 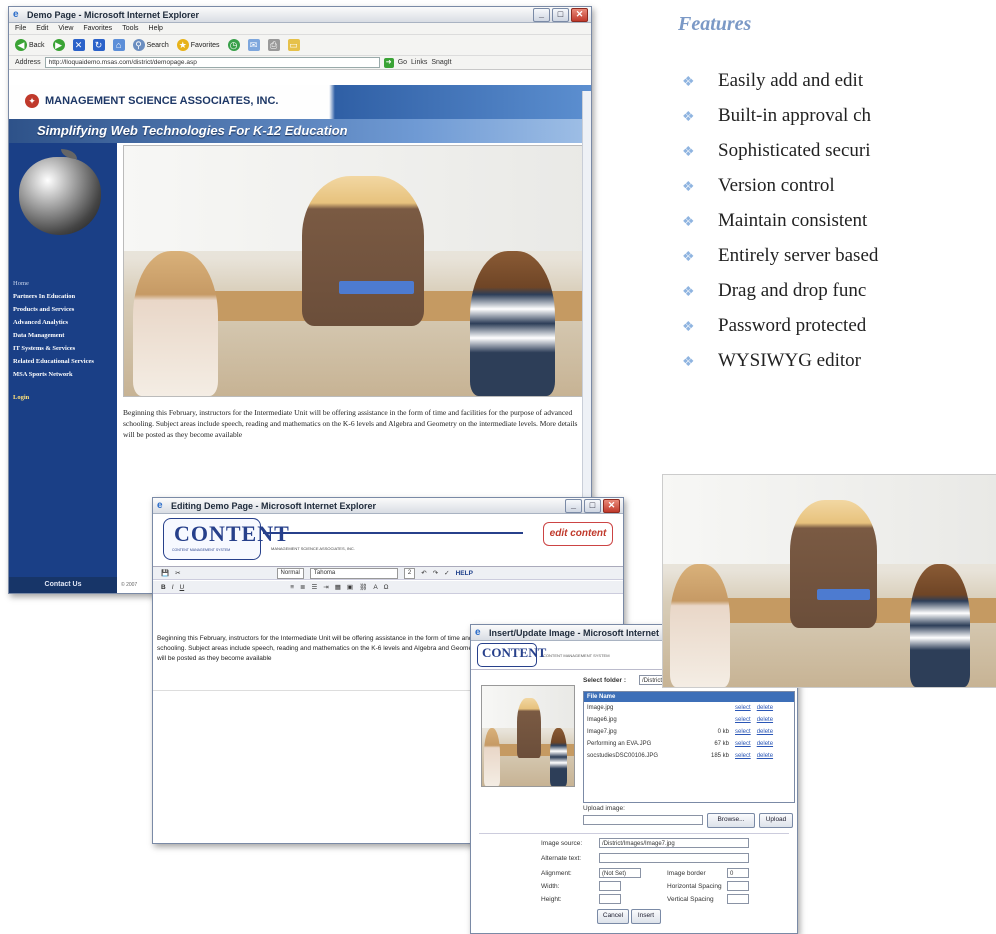 What do you see at coordinates (350, 587) in the screenshot?
I see `image-icon: ▣` at bounding box center [350, 587].